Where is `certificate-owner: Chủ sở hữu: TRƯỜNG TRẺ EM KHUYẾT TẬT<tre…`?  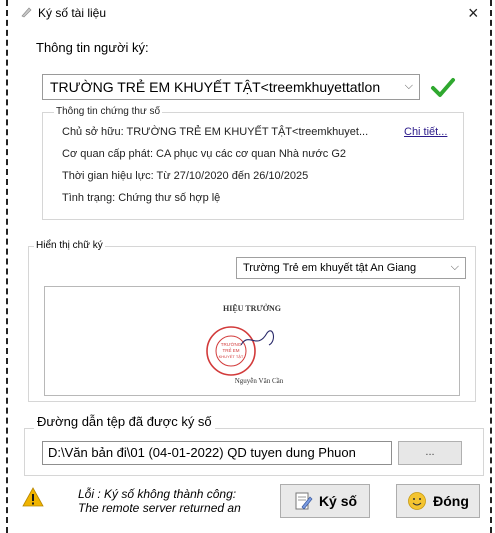
certificate-owner: Chủ sở hữu: TRƯỜNG TRẺ EM KHUYẾT TẬT<tre… is located at coordinates (215, 132).